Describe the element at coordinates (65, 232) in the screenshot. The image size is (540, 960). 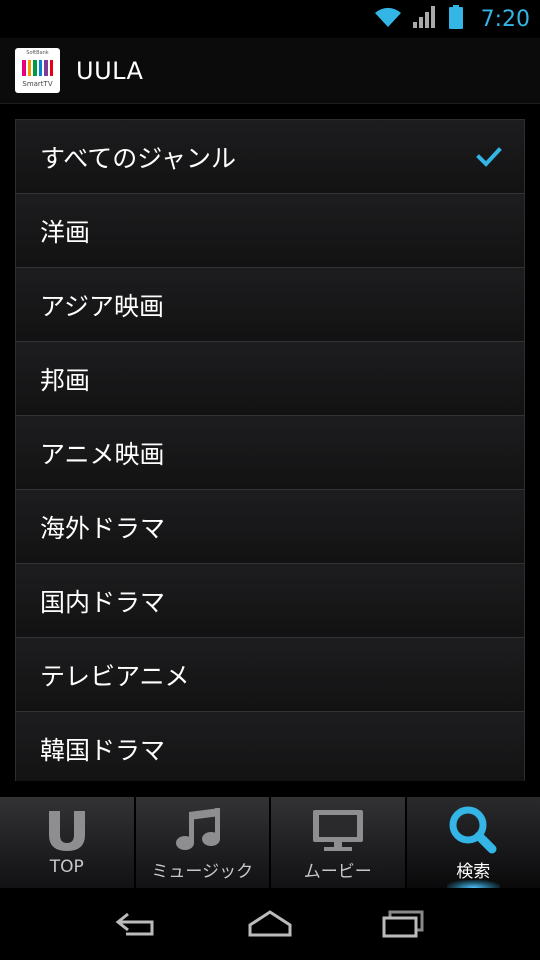
I see `list-item-label: 洋画` at that location.